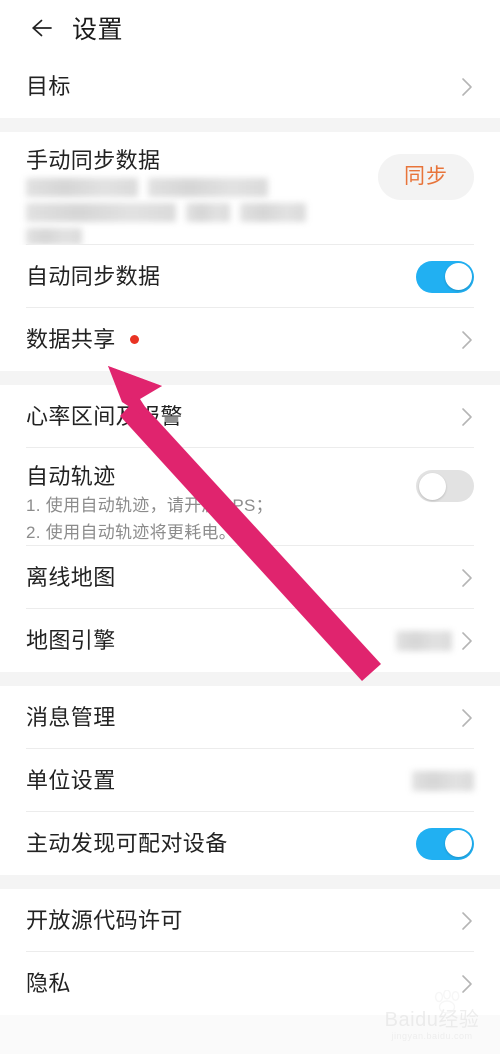 This screenshot has height=1054, width=500. I want to click on row-open-source-license-main: 开放源代码许可, so click(233, 921).